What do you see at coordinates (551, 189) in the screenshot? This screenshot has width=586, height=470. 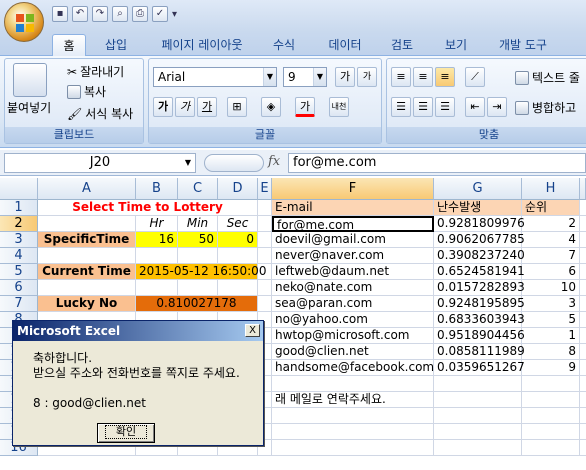 I see `column-header-h: H` at bounding box center [551, 189].